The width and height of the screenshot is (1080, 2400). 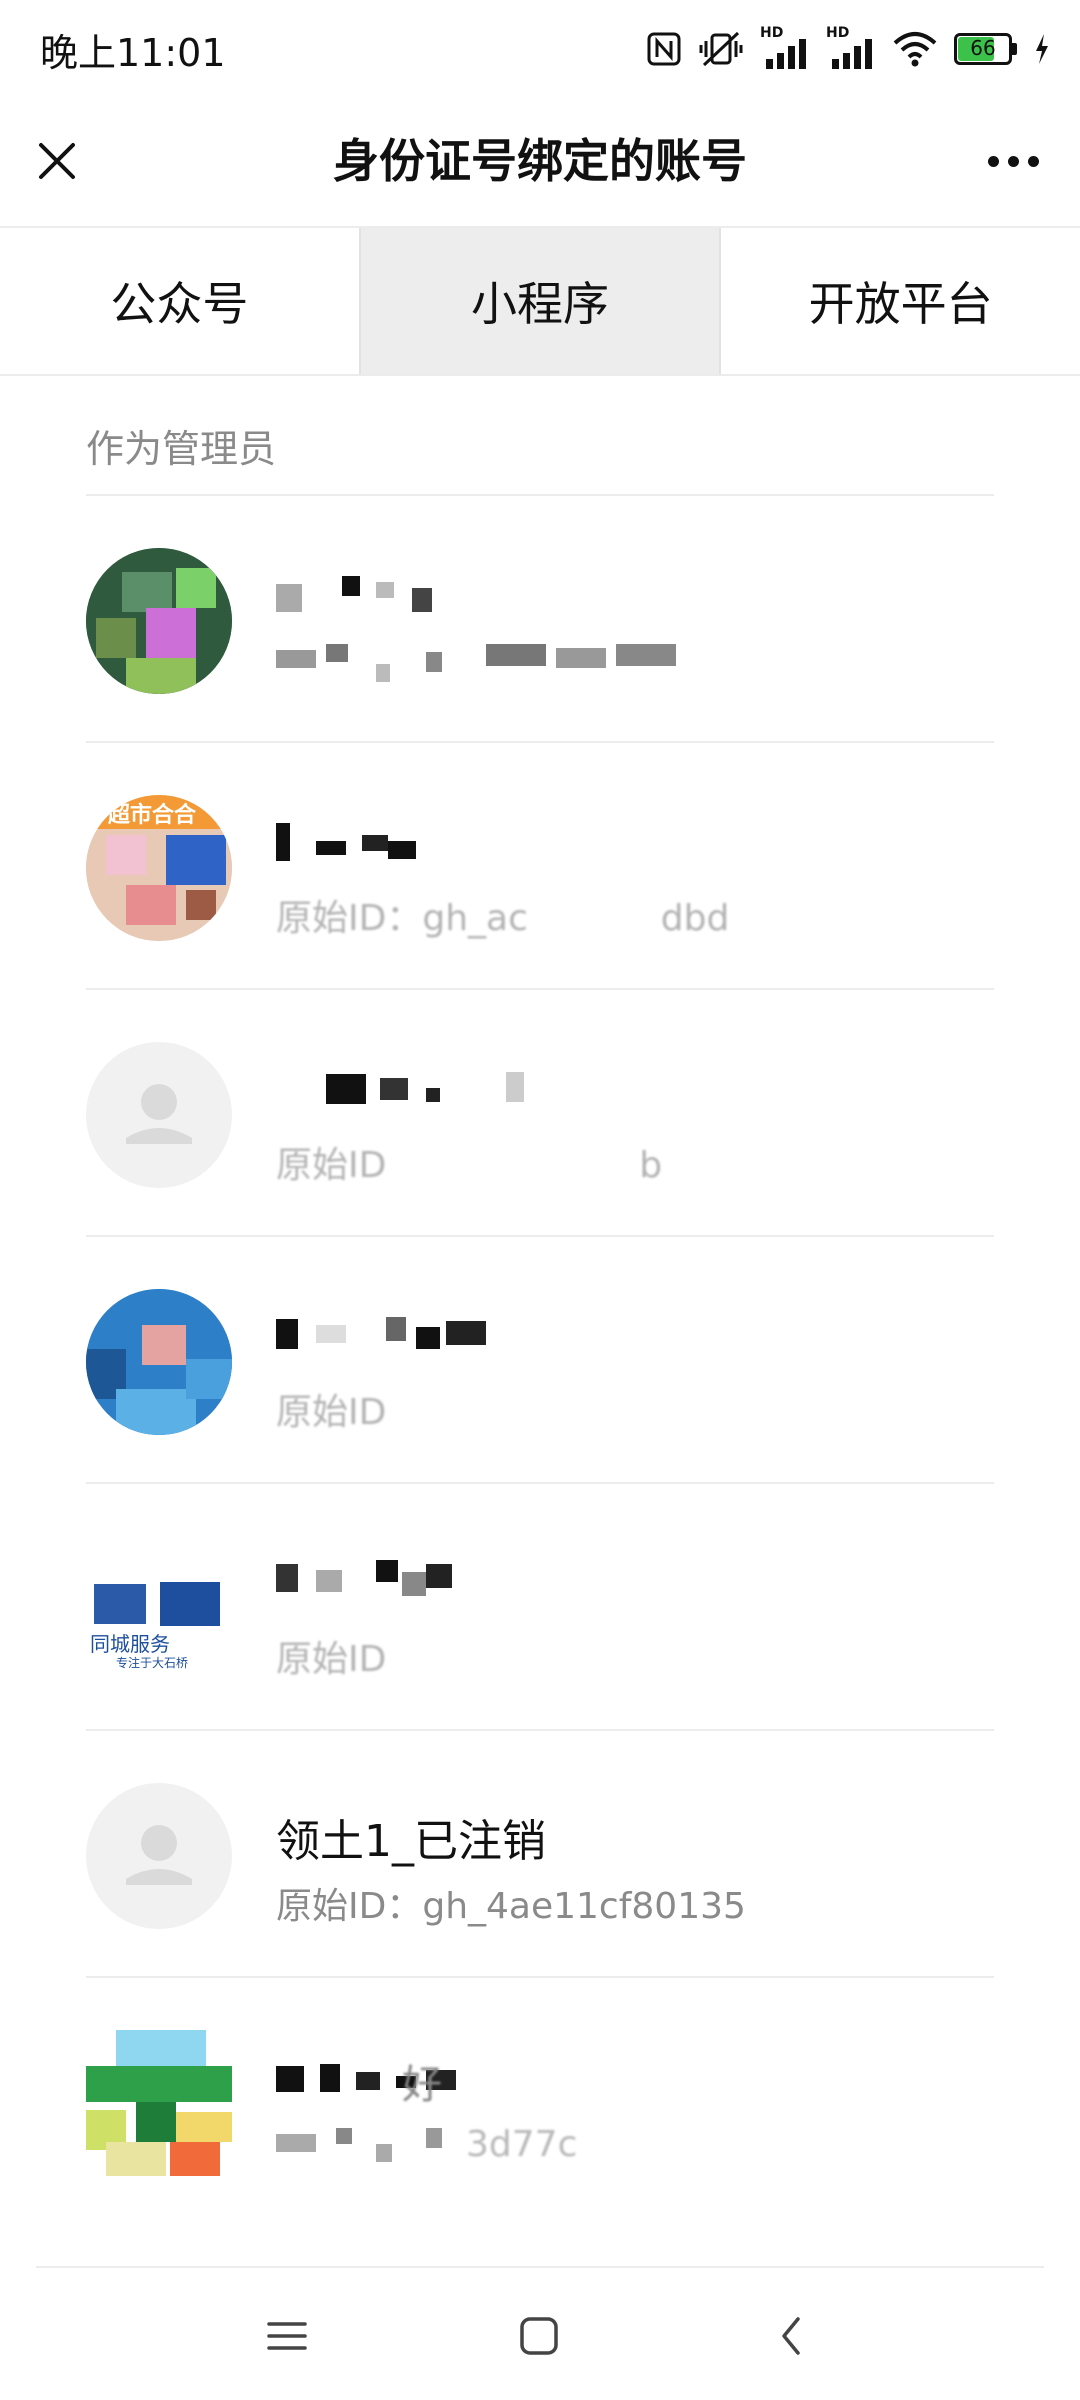 I want to click on close-button, so click(x=57, y=161).